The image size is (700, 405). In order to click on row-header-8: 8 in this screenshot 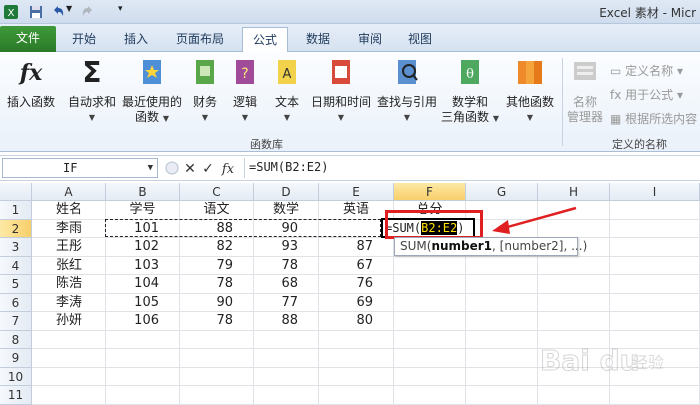, I will do `click(16, 339)`.